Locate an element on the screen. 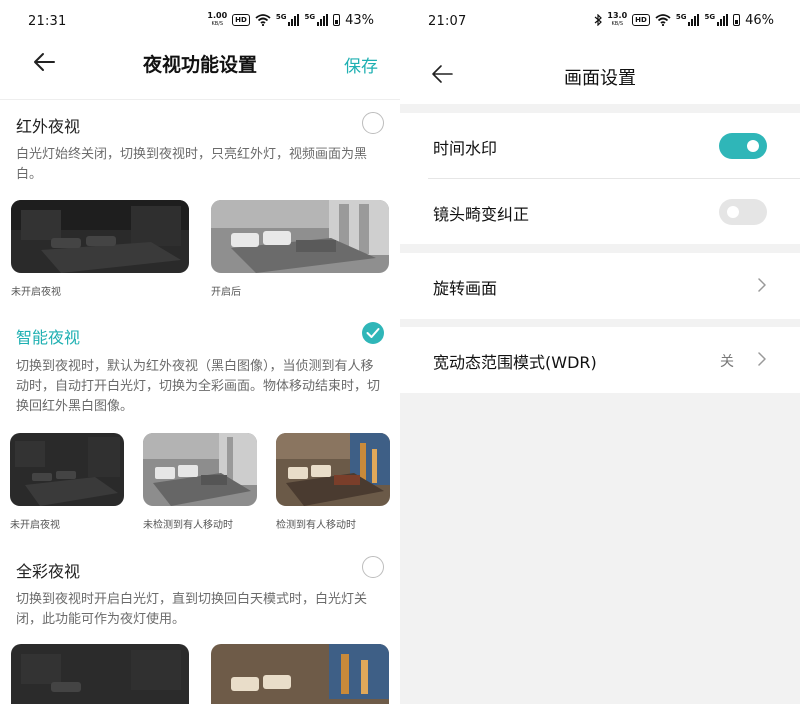 The width and height of the screenshot is (800, 704). page-title: 夜视功能设置 is located at coordinates (199, 65).